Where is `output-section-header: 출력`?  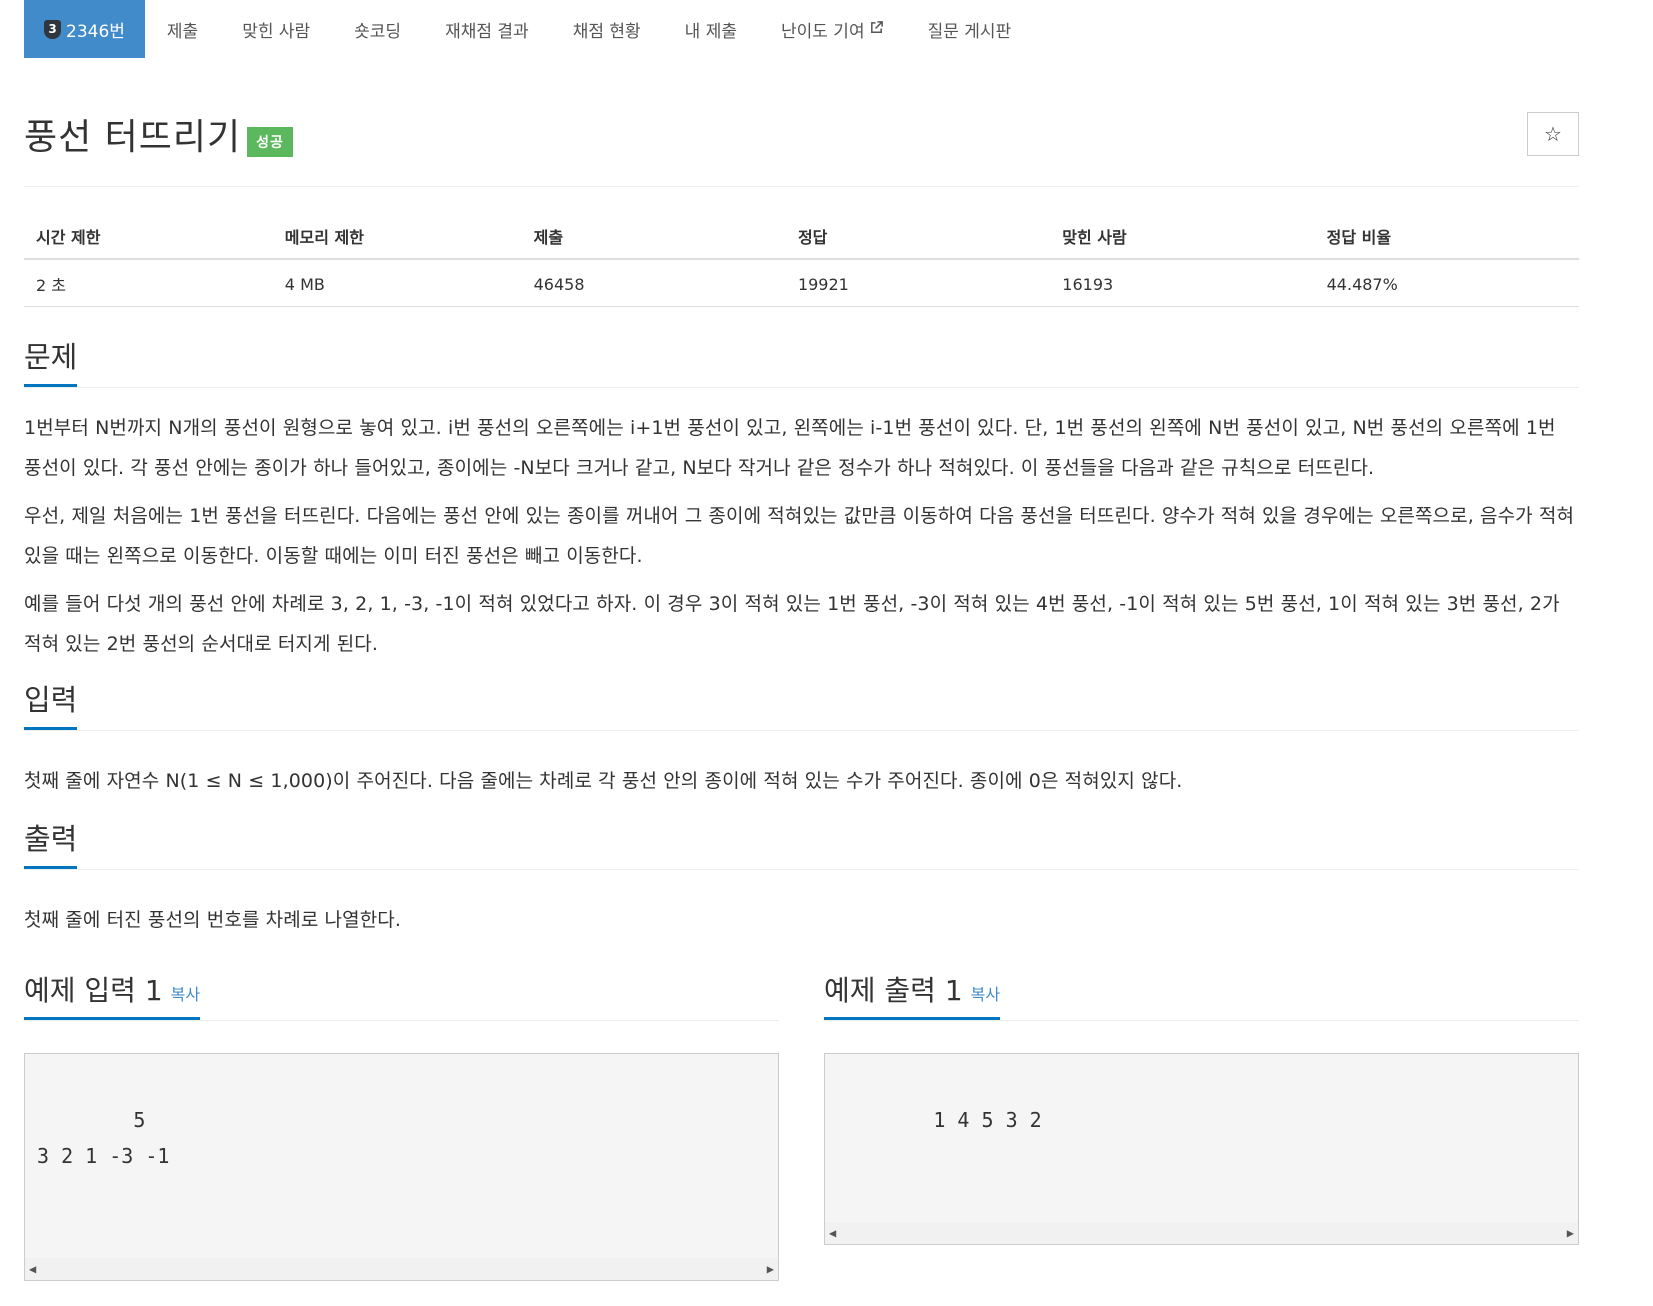 output-section-header: 출력 is located at coordinates (801, 842).